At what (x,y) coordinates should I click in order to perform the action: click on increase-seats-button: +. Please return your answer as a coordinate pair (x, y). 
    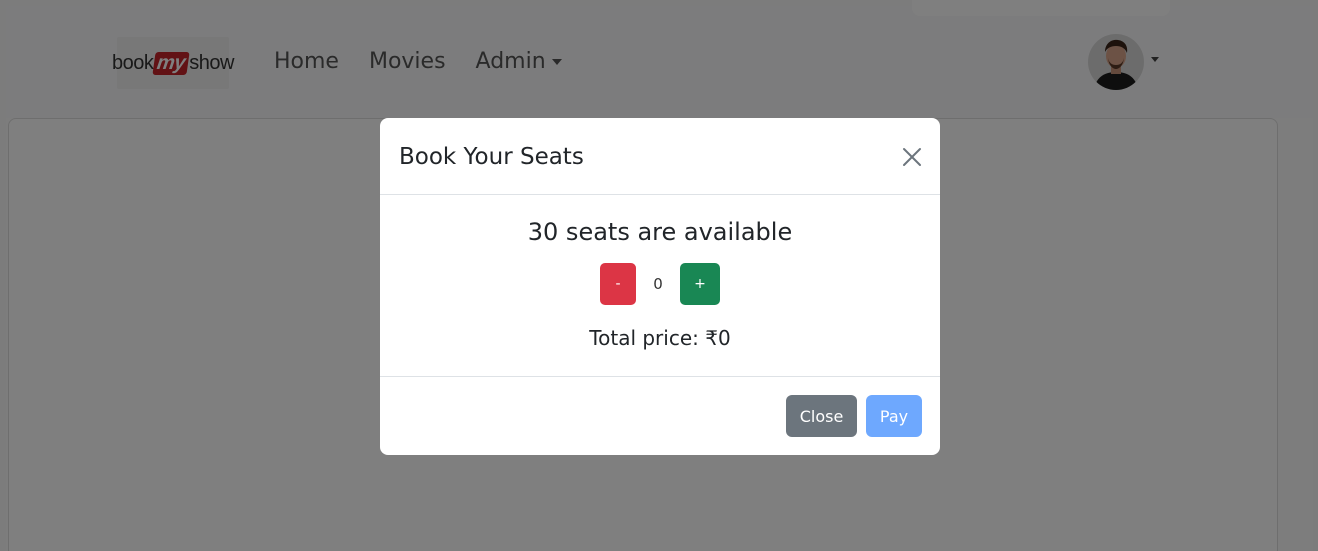
    Looking at the image, I should click on (700, 284).